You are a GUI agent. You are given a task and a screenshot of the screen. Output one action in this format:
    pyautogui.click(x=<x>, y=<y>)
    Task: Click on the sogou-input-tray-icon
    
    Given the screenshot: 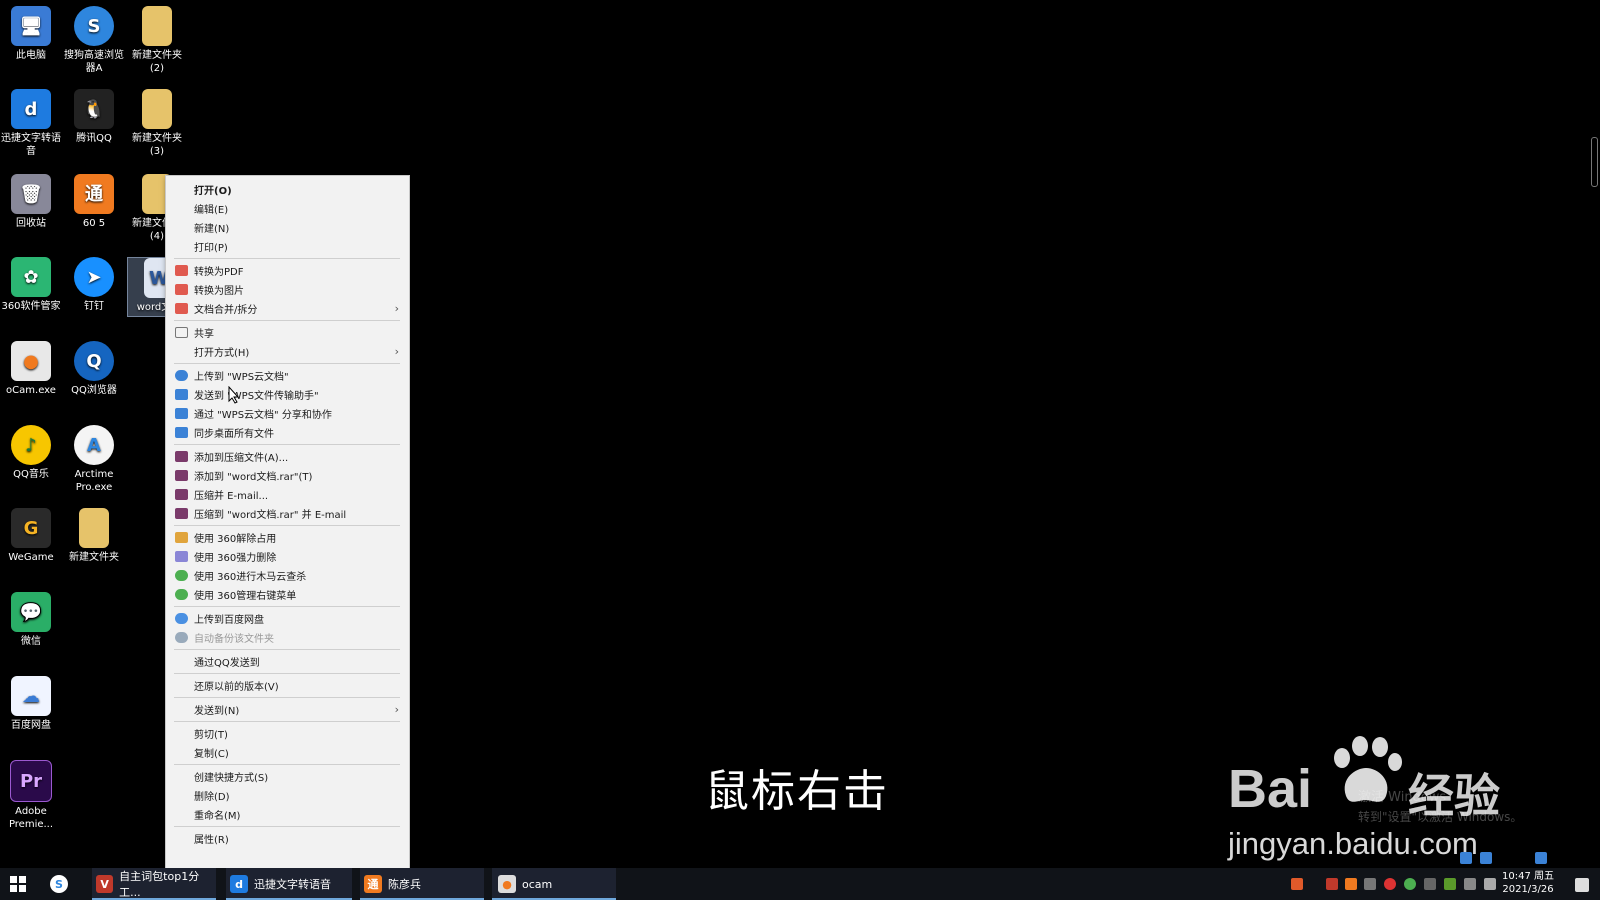 What is the action you would take?
    pyautogui.click(x=1297, y=884)
    